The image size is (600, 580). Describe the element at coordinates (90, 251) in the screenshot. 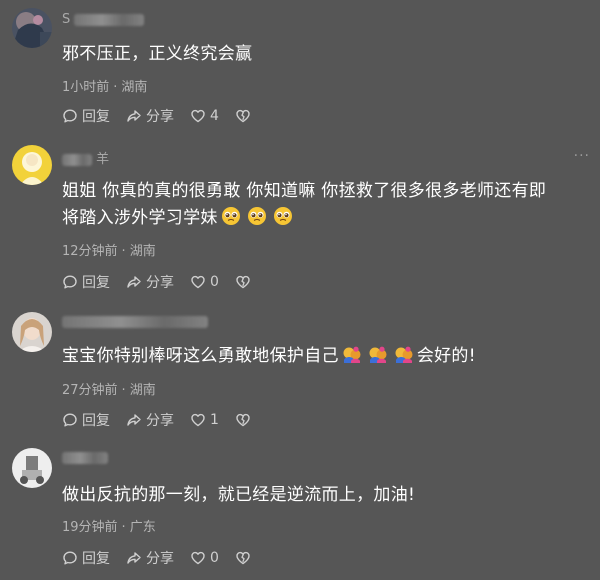

I see `comment-time: 12分钟前` at that location.